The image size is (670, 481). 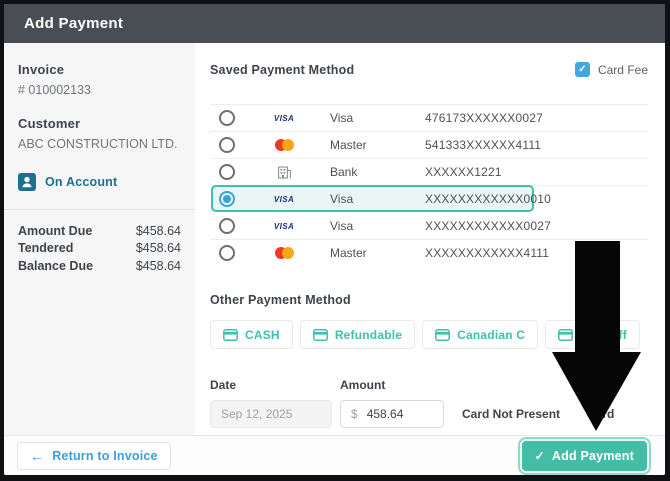 I want to click on date-input: Sep 12, 2025, so click(x=271, y=414).